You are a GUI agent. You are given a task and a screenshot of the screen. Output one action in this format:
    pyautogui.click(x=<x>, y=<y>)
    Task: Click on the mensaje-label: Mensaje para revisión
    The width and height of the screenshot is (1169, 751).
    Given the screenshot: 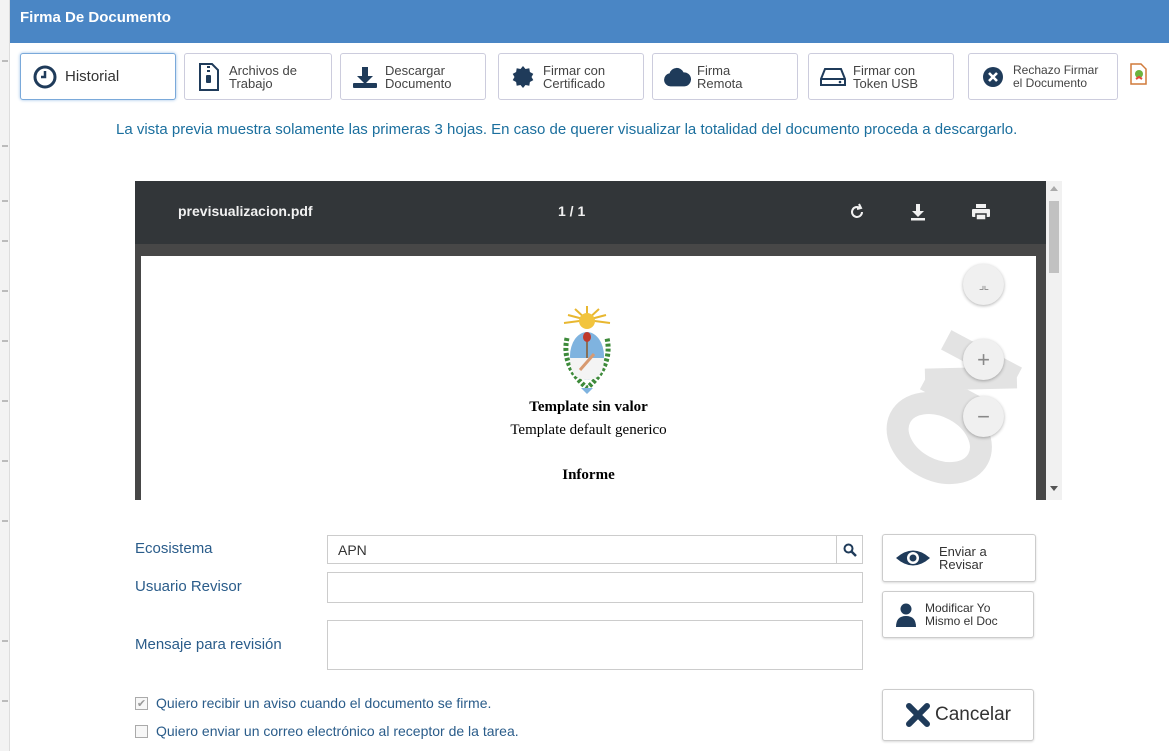 What is the action you would take?
    pyautogui.click(x=208, y=644)
    